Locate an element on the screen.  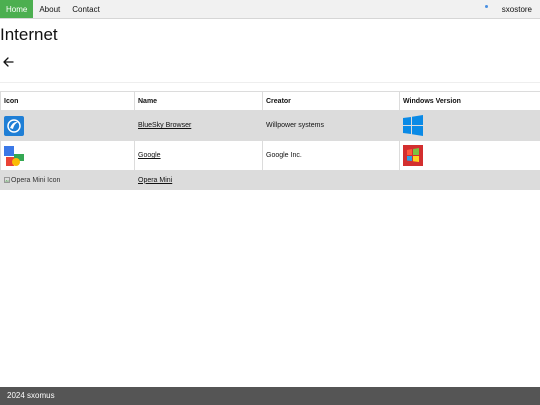
header-icon: Icon is located at coordinates (67, 101).